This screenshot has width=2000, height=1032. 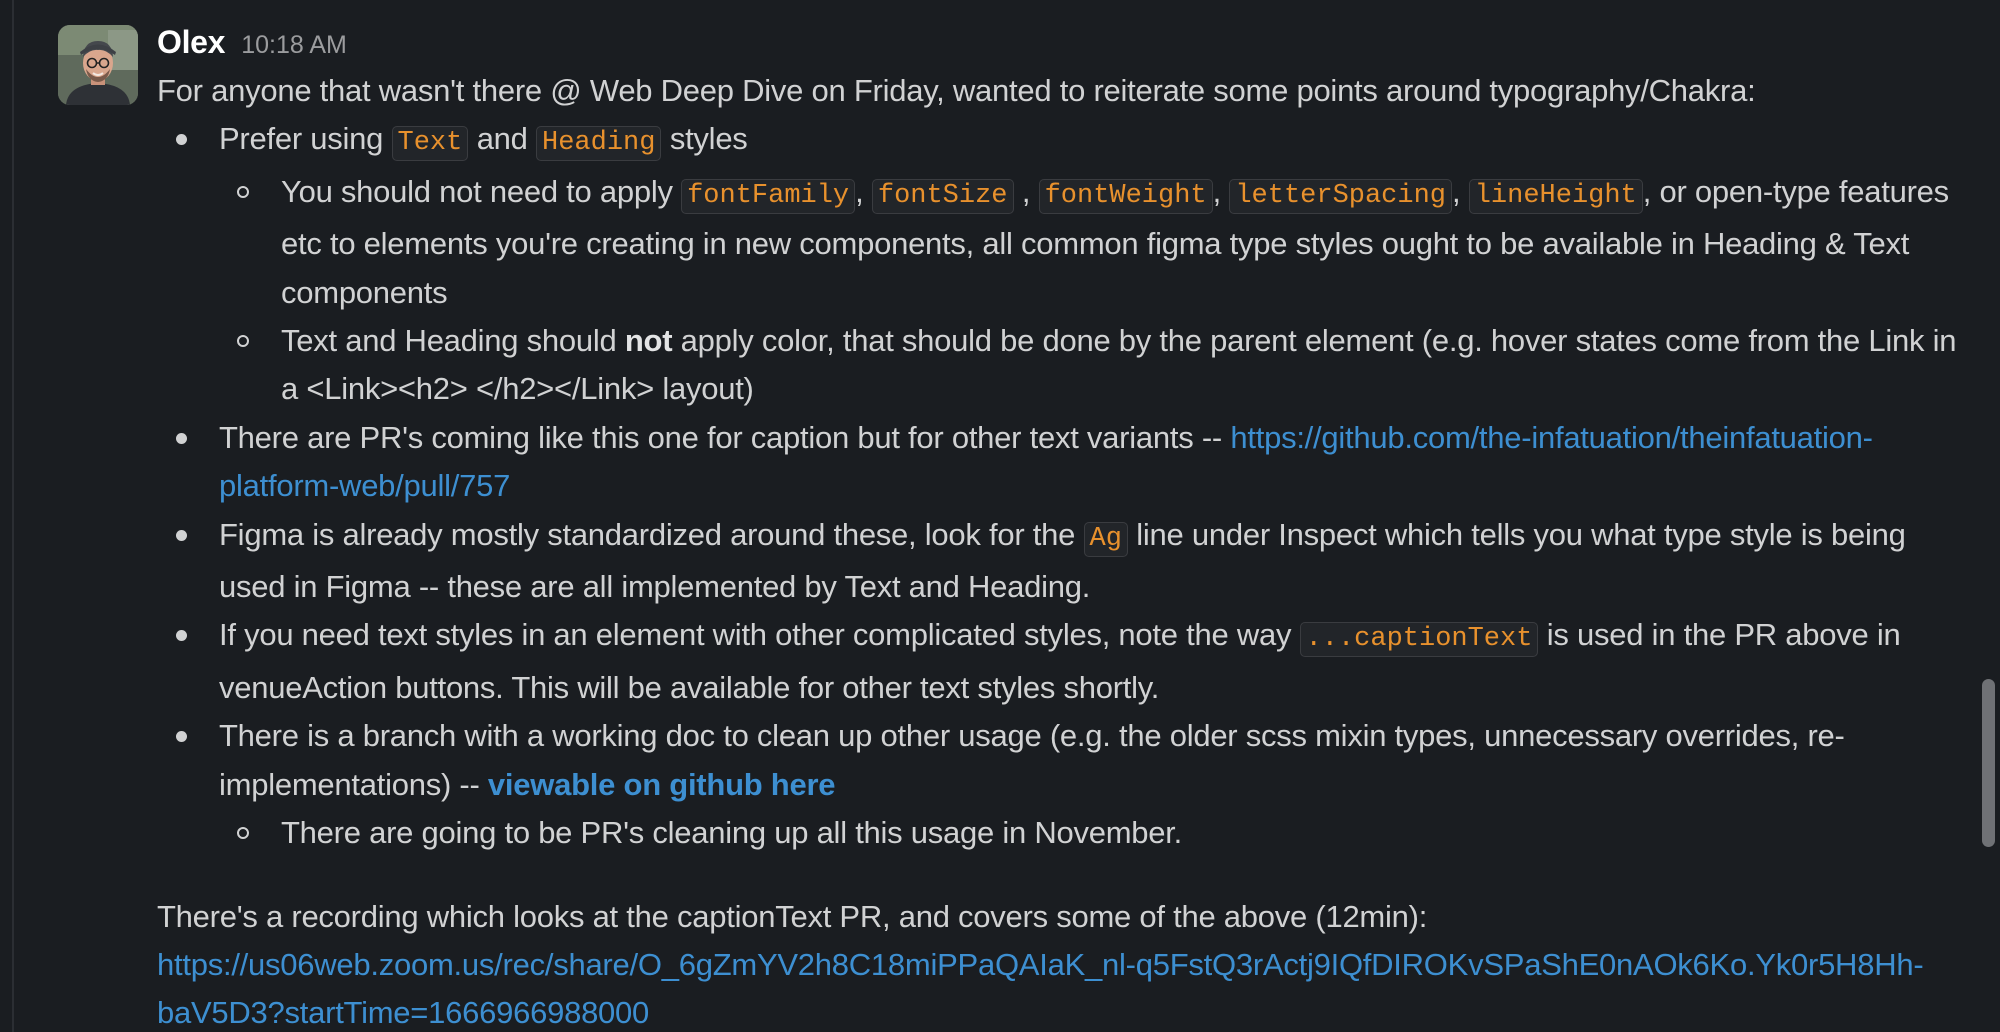 I want to click on inline-code-text: Text, so click(x=430, y=144).